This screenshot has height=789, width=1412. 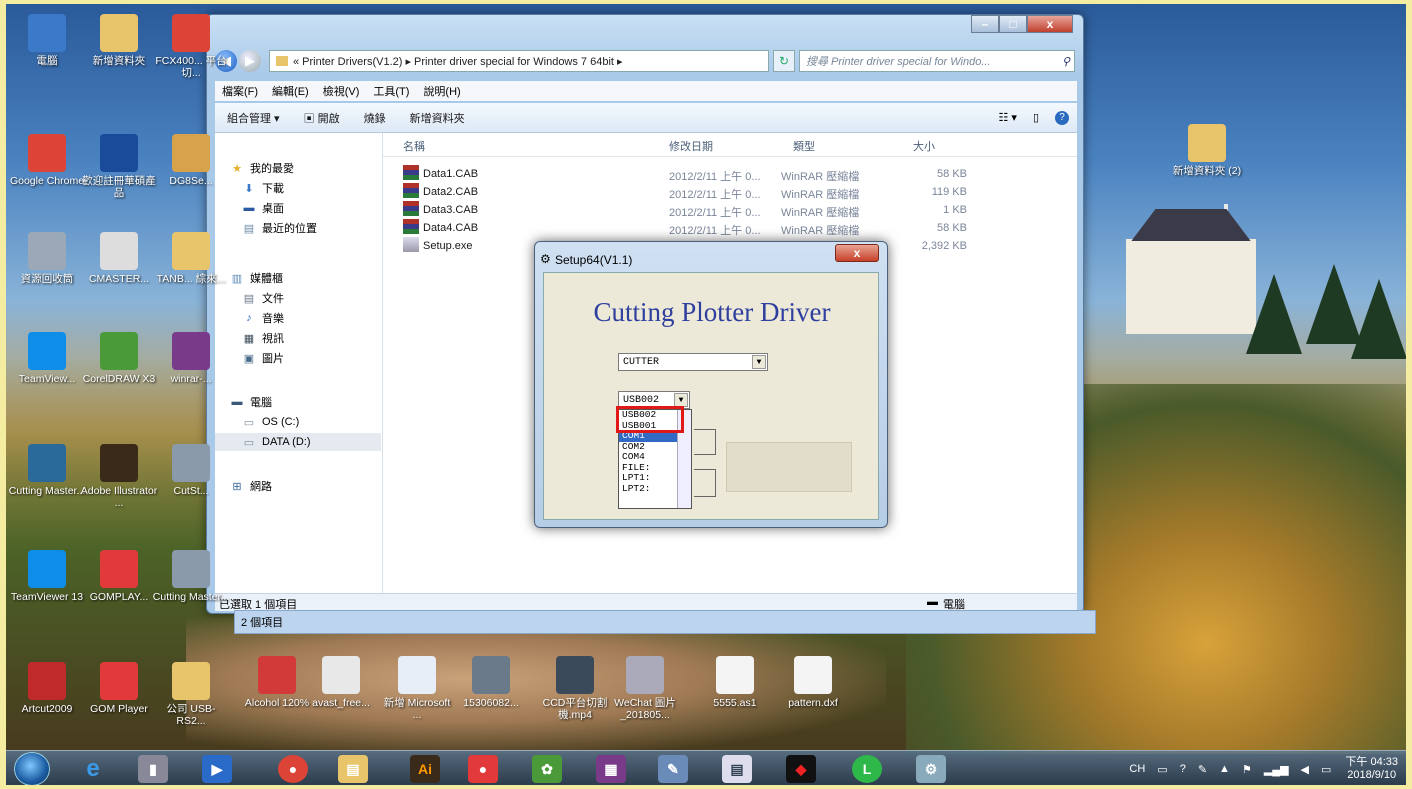 I want to click on nav-desktop: ▬ 桌面, so click(x=263, y=208).